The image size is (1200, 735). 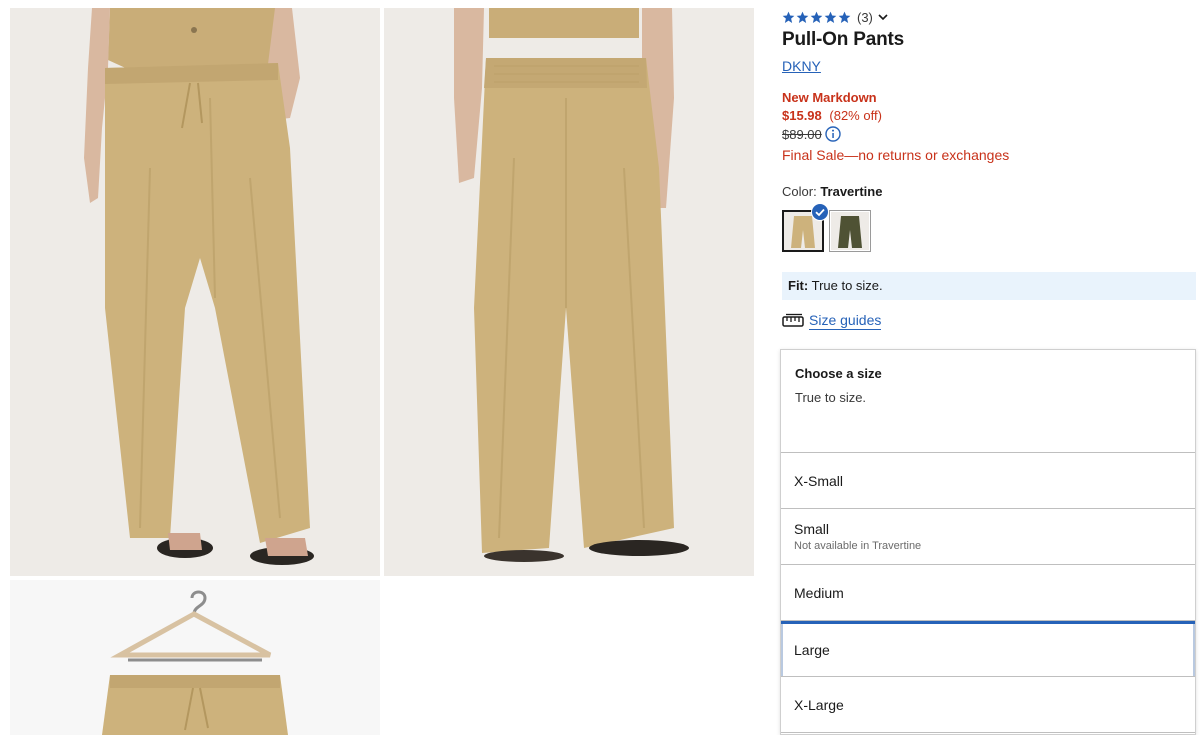 I want to click on size-option-label: X-Small, so click(x=819, y=480).